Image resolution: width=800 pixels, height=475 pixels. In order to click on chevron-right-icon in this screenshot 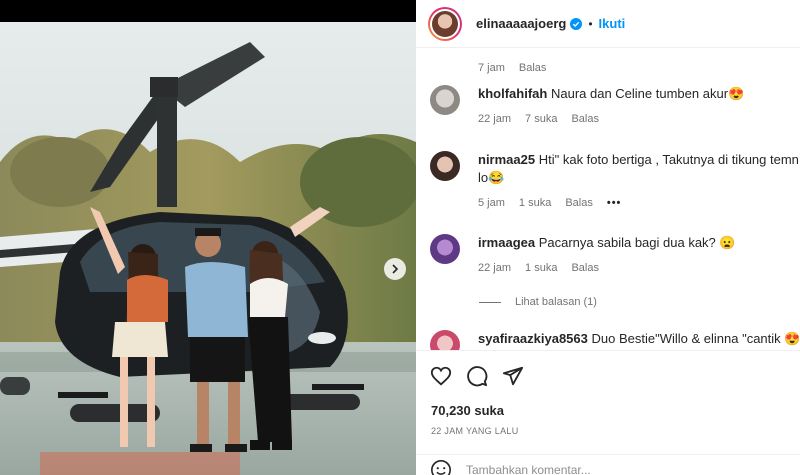, I will do `click(395, 269)`.